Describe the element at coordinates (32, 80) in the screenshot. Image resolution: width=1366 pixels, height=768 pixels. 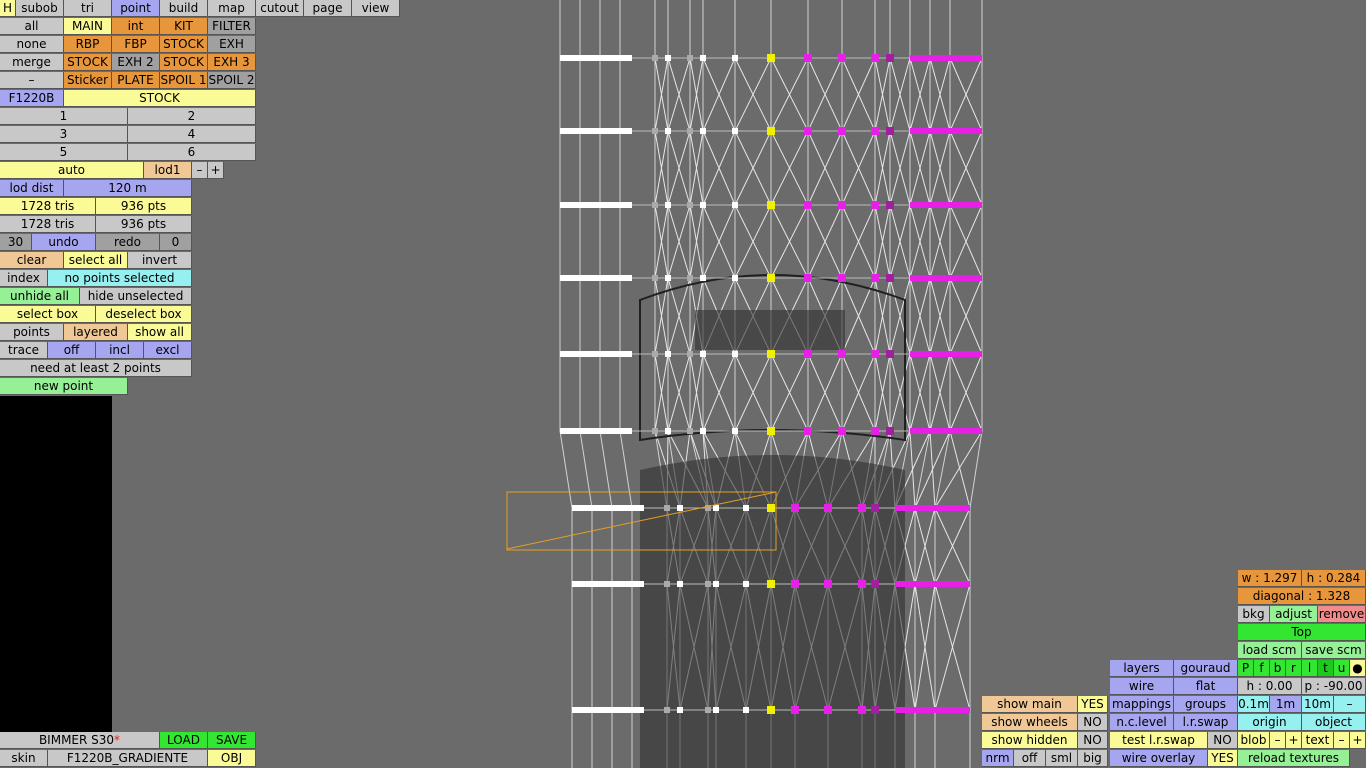
I see `layer-dash-button: –` at that location.